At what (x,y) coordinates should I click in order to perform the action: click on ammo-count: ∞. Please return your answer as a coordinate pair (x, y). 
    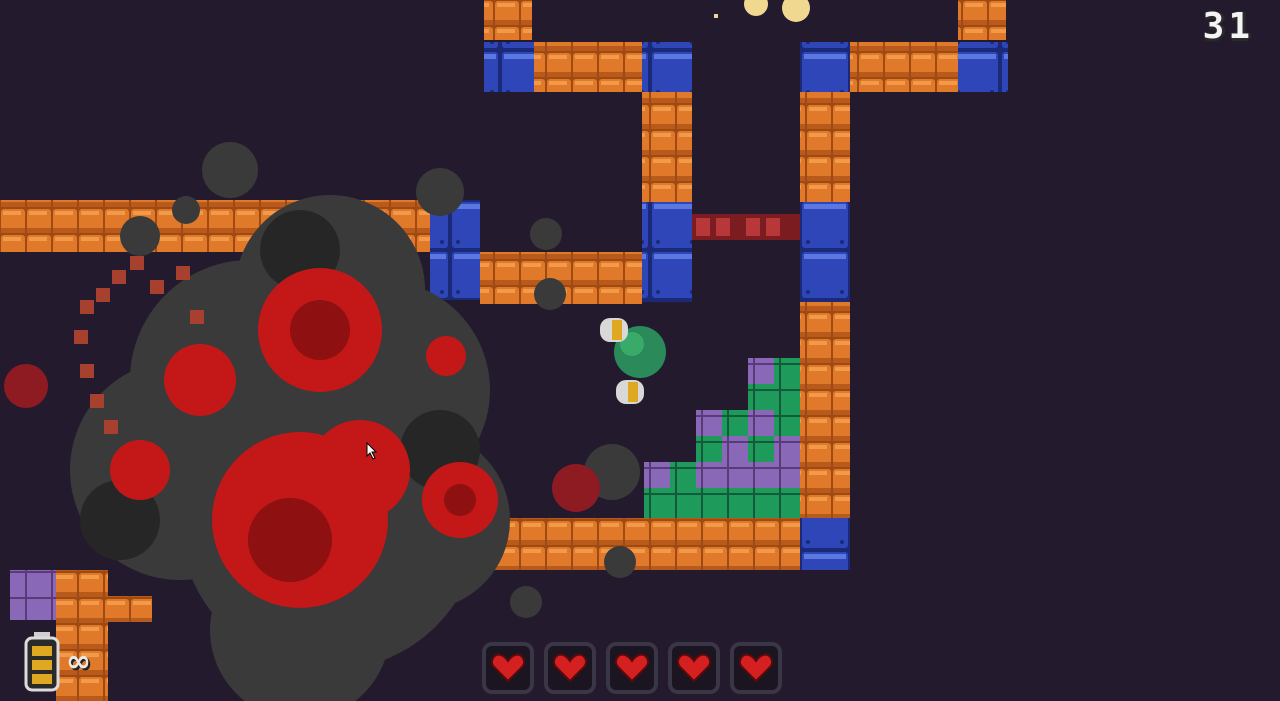
    Looking at the image, I should click on (78, 661).